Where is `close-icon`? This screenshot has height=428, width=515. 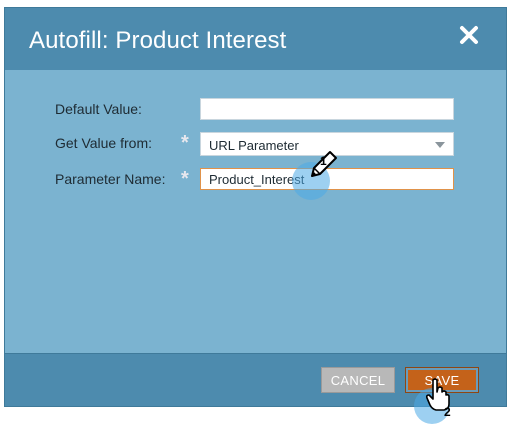
close-icon is located at coordinates (469, 35).